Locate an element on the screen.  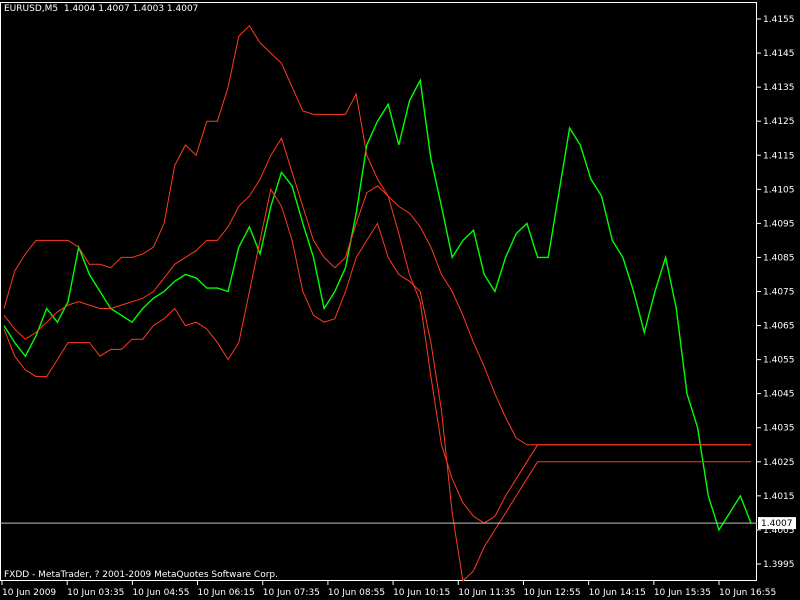
y-tick-label: 1.4135 is located at coordinates (779, 88).